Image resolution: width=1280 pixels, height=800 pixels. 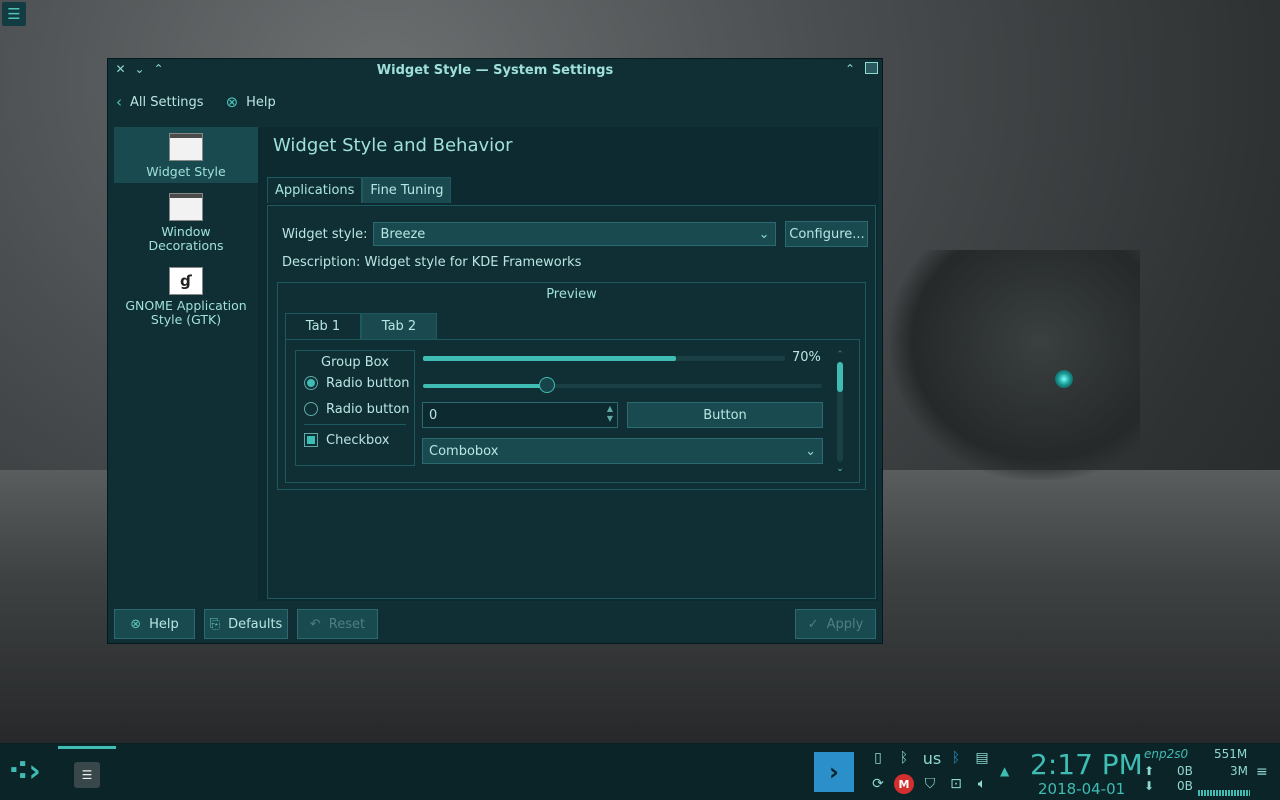 I want to click on network-icon: ⊡, so click(x=956, y=784).